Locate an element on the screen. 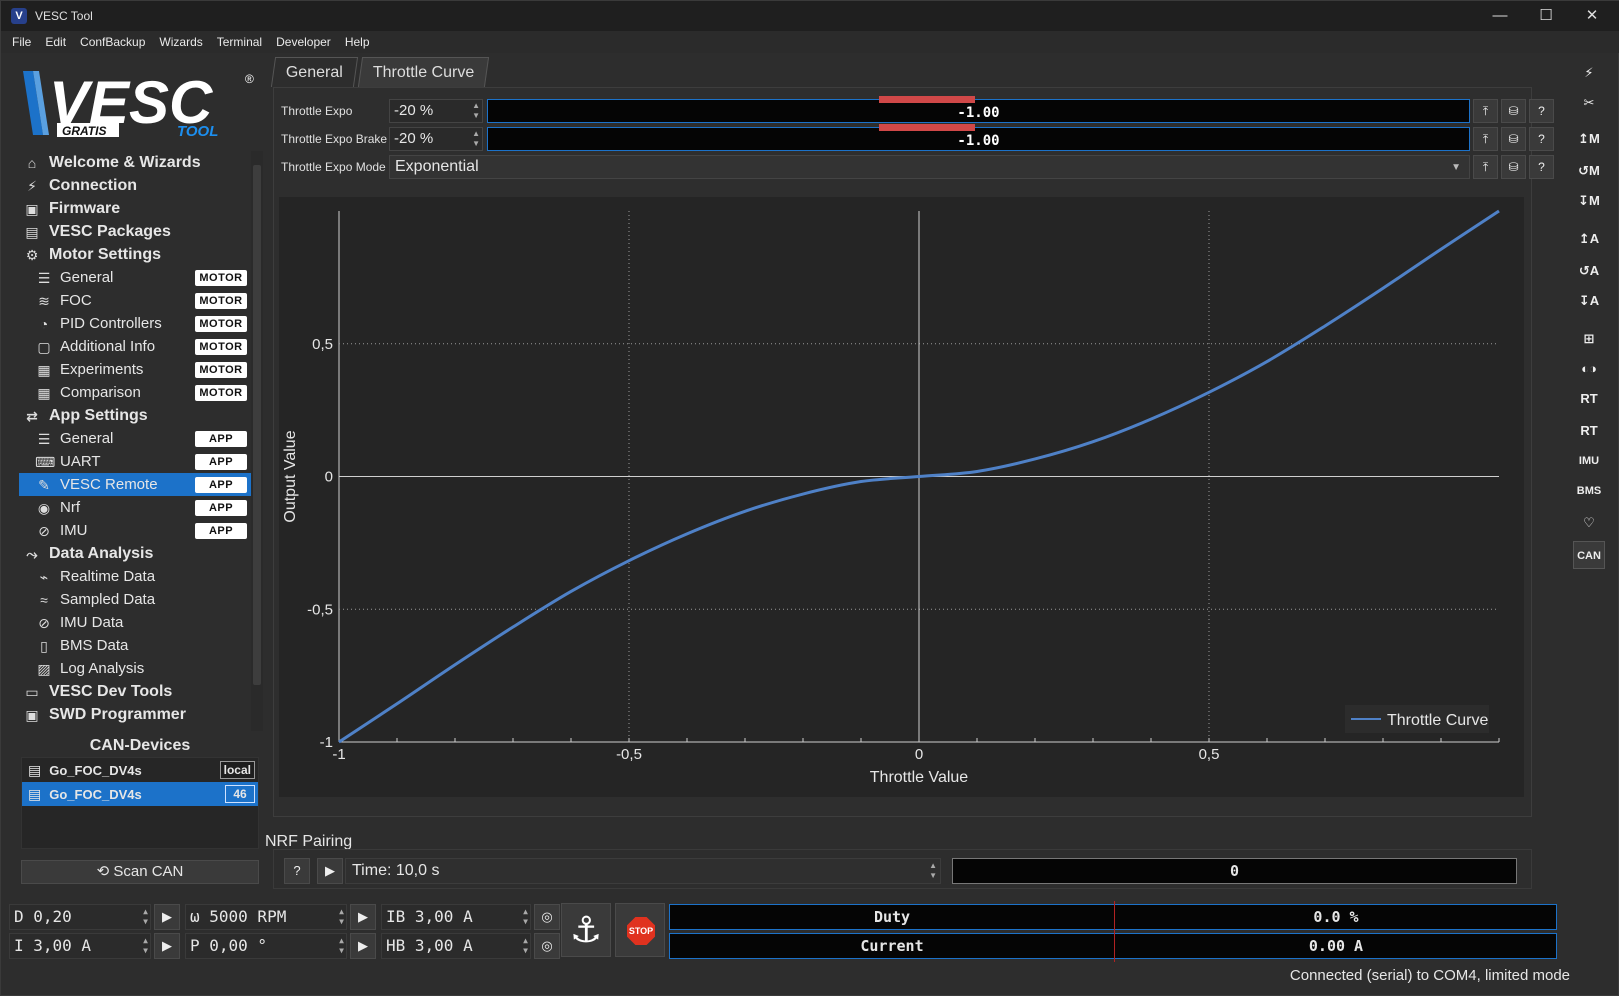 The height and width of the screenshot is (996, 1619). menu-wizards: Wizards is located at coordinates (180, 42).